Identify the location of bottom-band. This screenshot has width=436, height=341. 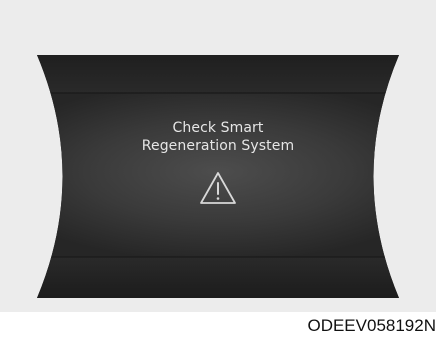
(218, 277).